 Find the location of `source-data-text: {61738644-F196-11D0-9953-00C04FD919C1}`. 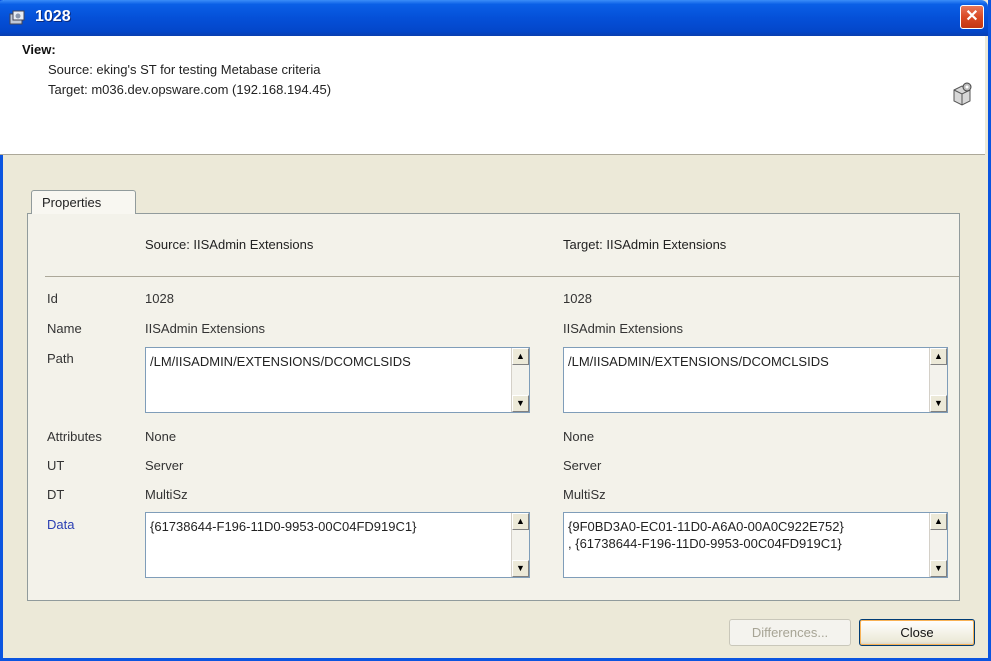

source-data-text: {61738644-F196-11D0-9953-00C04FD919C1} is located at coordinates (283, 526).